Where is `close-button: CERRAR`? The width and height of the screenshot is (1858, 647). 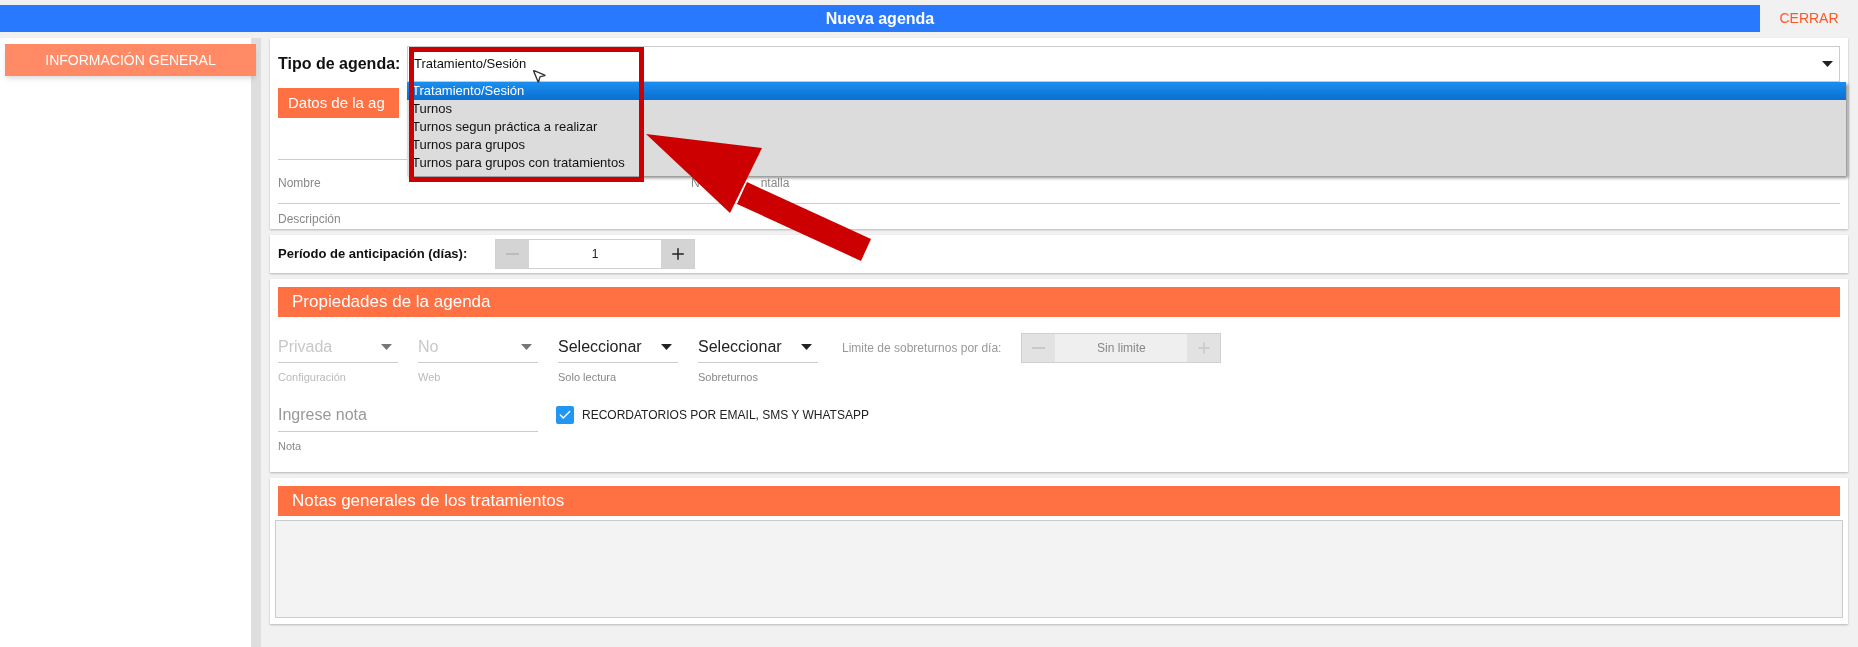 close-button: CERRAR is located at coordinates (1809, 18).